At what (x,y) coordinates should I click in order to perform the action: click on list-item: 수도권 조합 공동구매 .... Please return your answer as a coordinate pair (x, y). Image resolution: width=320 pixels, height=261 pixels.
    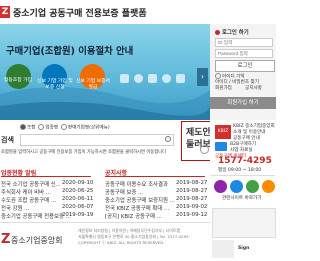
    Looking at the image, I should click on (28, 200).